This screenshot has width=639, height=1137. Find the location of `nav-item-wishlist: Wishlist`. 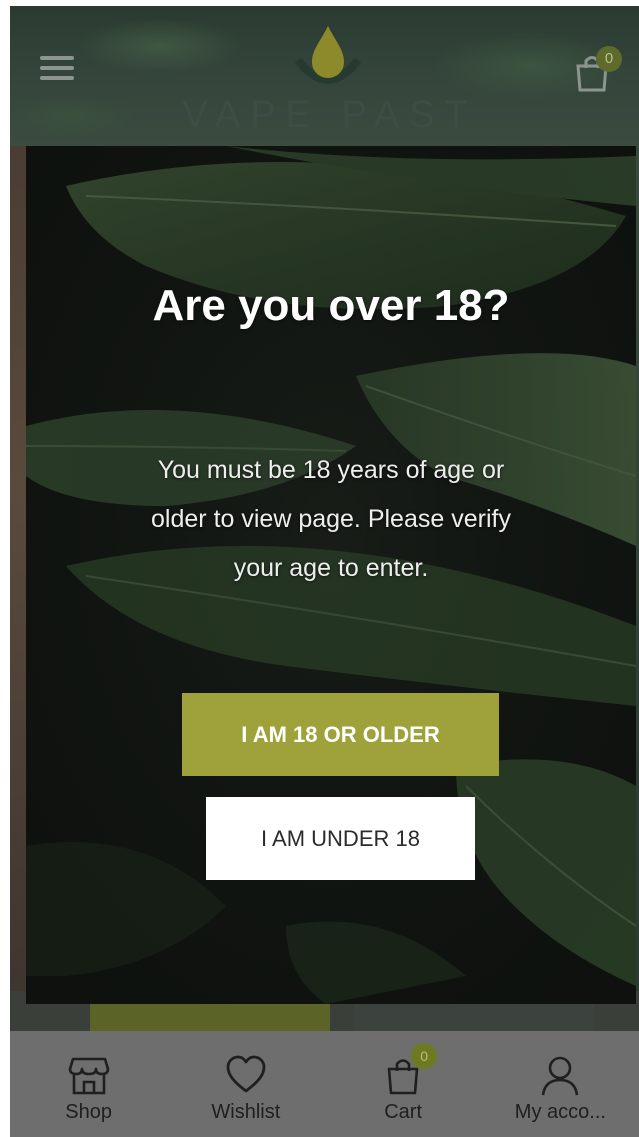

nav-item-wishlist: Wishlist is located at coordinates (245, 1084).